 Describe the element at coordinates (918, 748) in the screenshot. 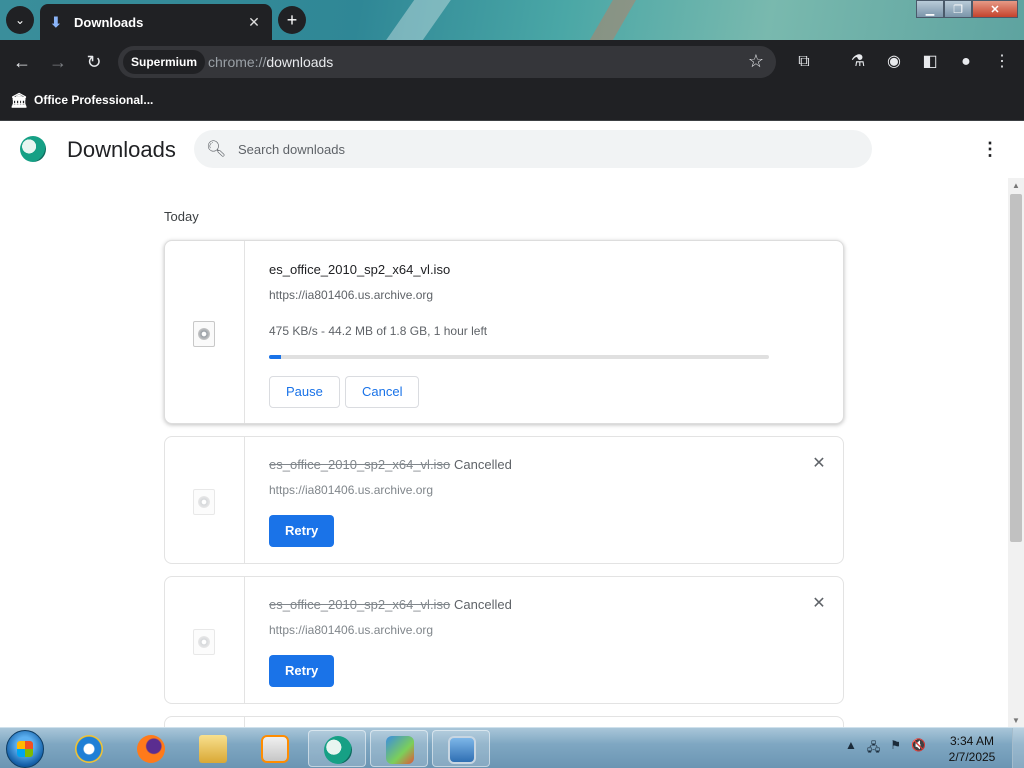

I see `volume-muted-icon: 🔇` at that location.